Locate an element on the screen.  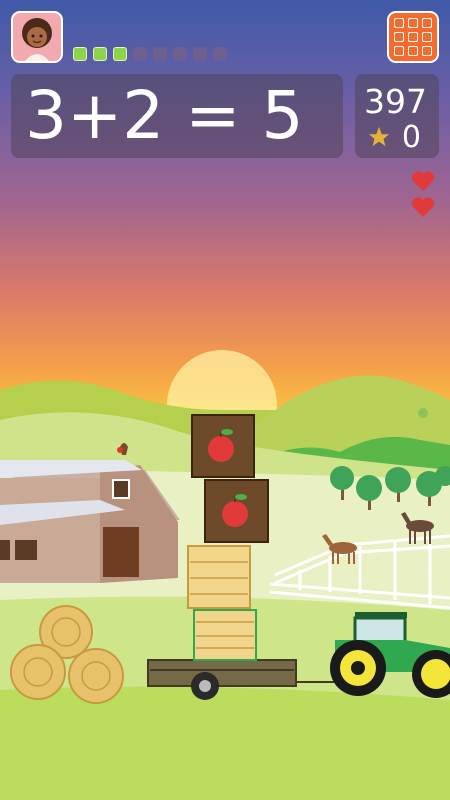
star-icon is located at coordinates (379, 136).